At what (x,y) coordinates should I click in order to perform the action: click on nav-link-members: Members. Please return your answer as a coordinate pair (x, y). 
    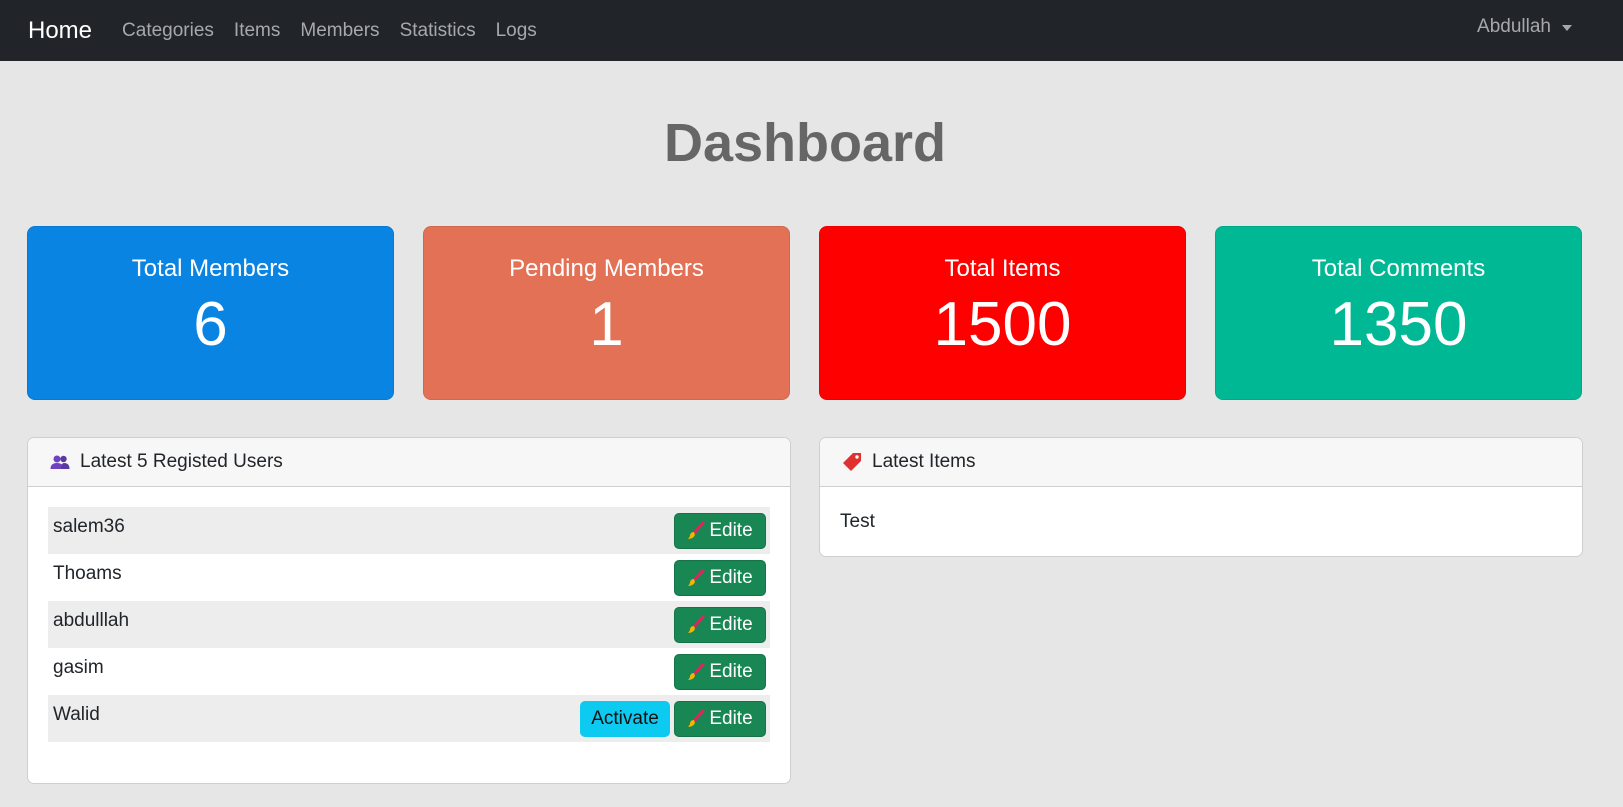
    Looking at the image, I should click on (339, 31).